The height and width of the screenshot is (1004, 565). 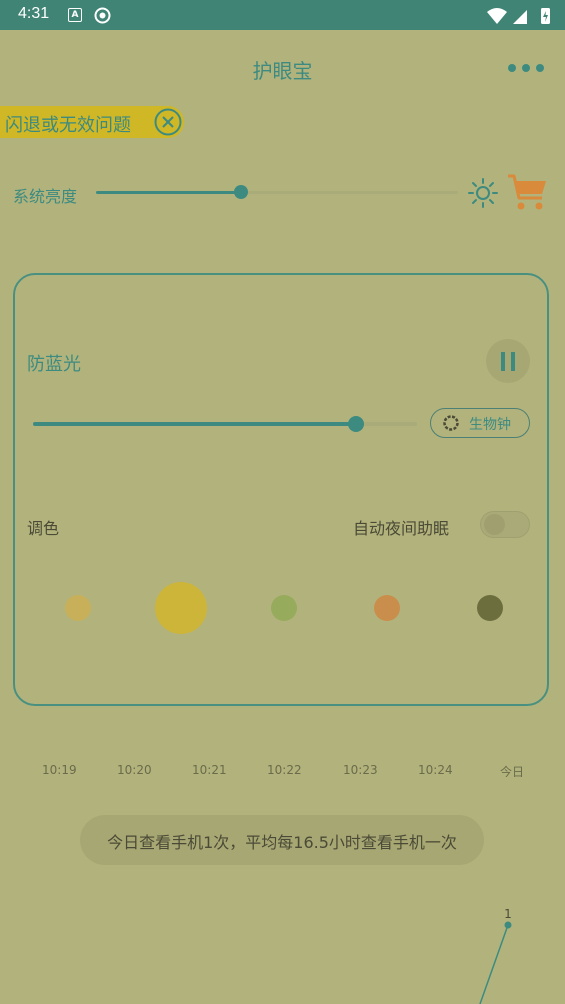 What do you see at coordinates (508, 361) in the screenshot?
I see `pause-button` at bounding box center [508, 361].